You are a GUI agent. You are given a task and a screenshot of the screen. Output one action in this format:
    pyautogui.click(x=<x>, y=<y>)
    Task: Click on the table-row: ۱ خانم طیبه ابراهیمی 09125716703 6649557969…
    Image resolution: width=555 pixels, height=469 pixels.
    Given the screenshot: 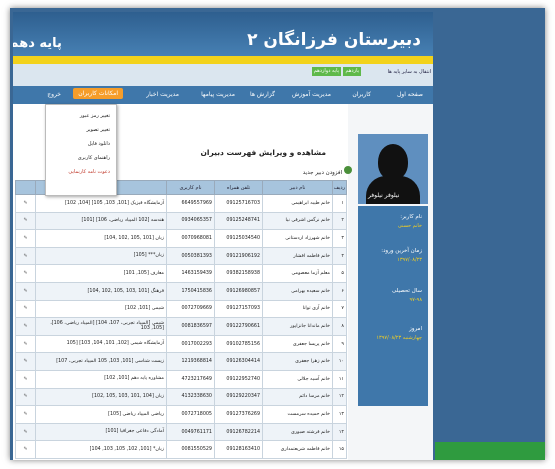 What is the action you would take?
    pyautogui.click(x=181, y=203)
    